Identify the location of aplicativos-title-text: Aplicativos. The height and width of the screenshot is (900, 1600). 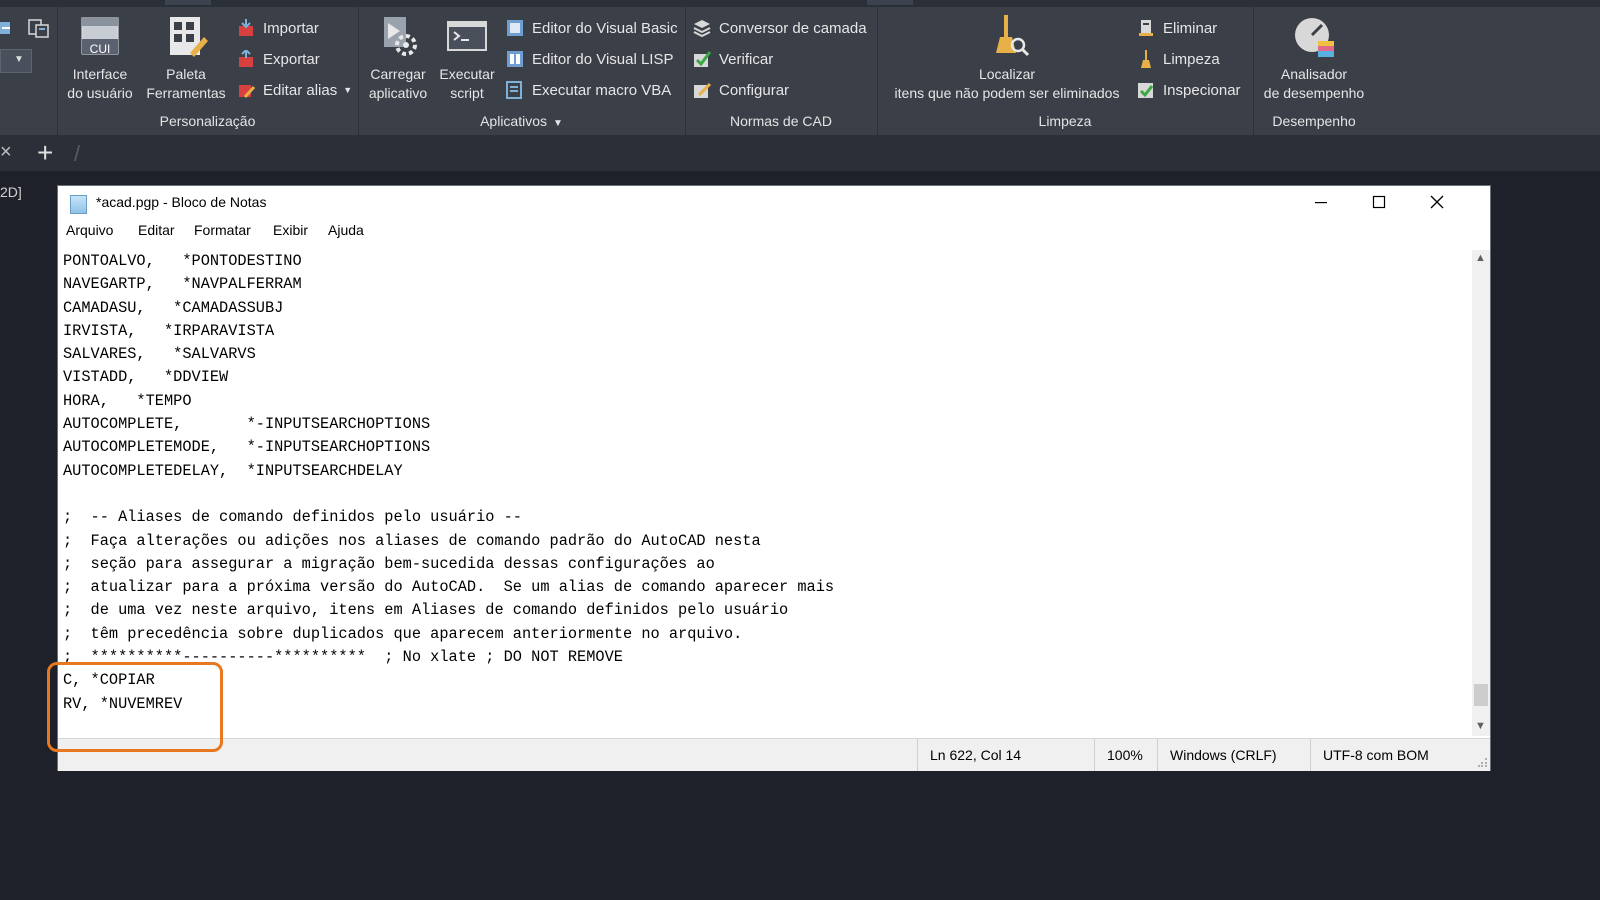
(513, 121).